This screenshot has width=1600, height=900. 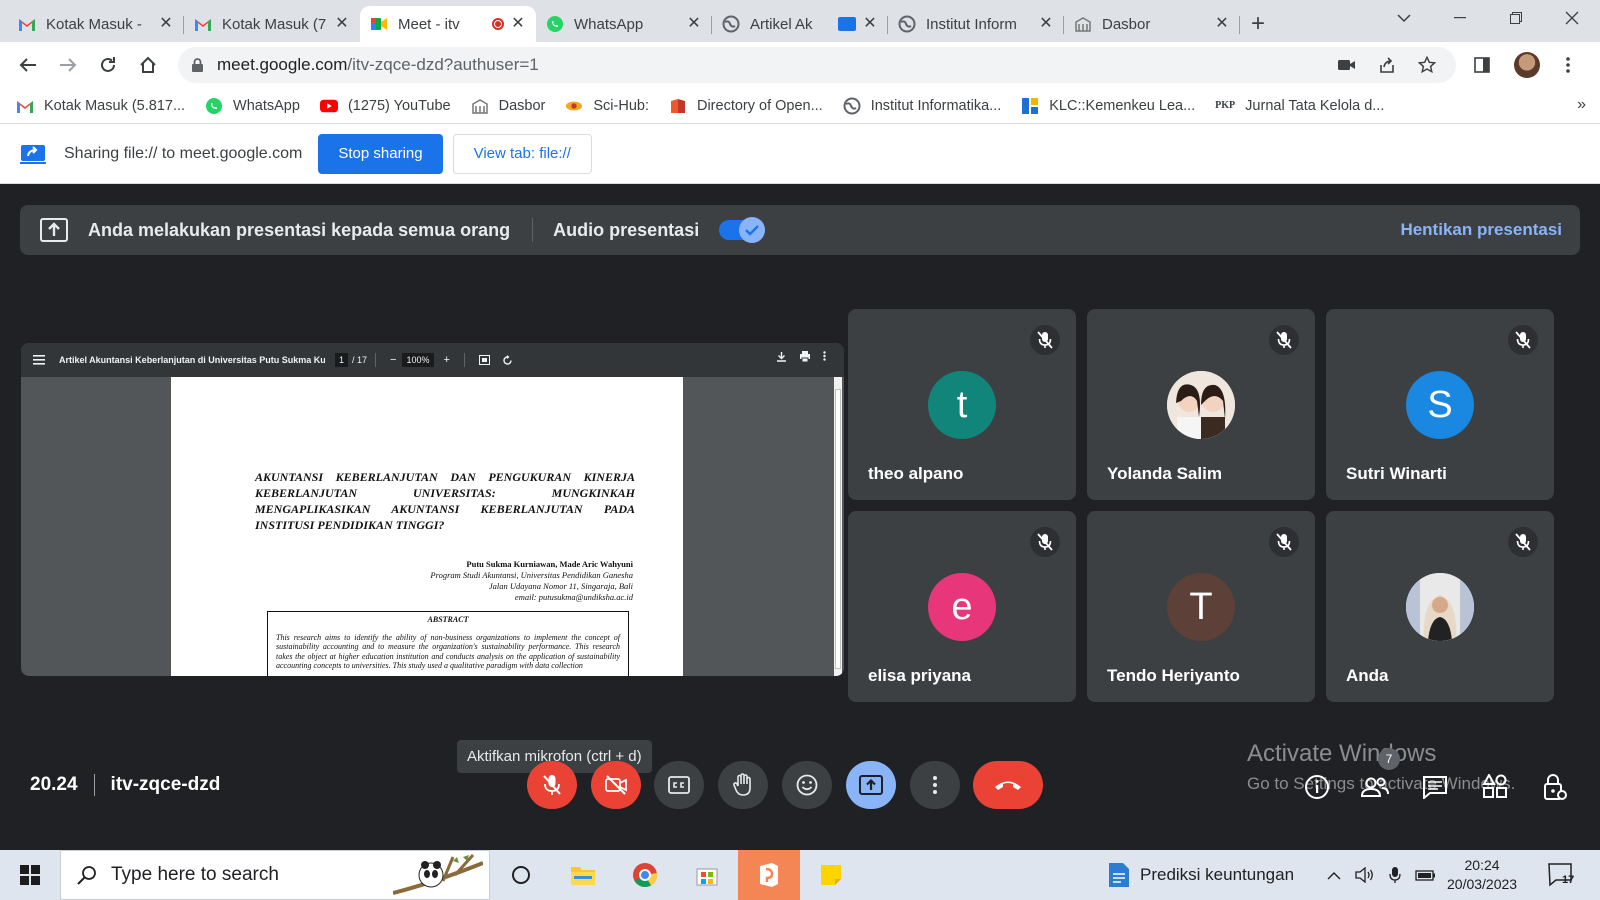 What do you see at coordinates (1495, 787) in the screenshot?
I see `activities-icon` at bounding box center [1495, 787].